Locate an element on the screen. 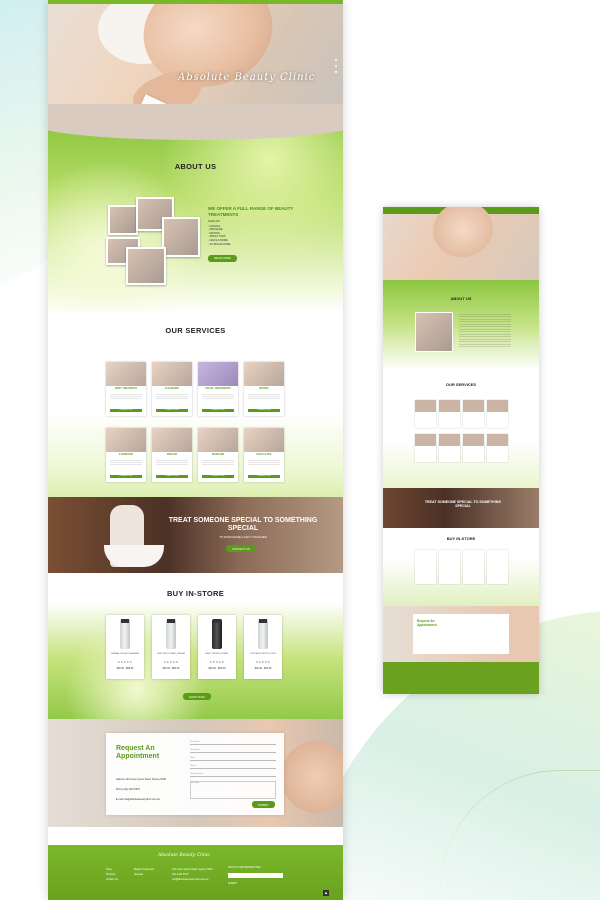  brand-logo: Absolute Beauty Clinic is located at coordinates (246, 77).